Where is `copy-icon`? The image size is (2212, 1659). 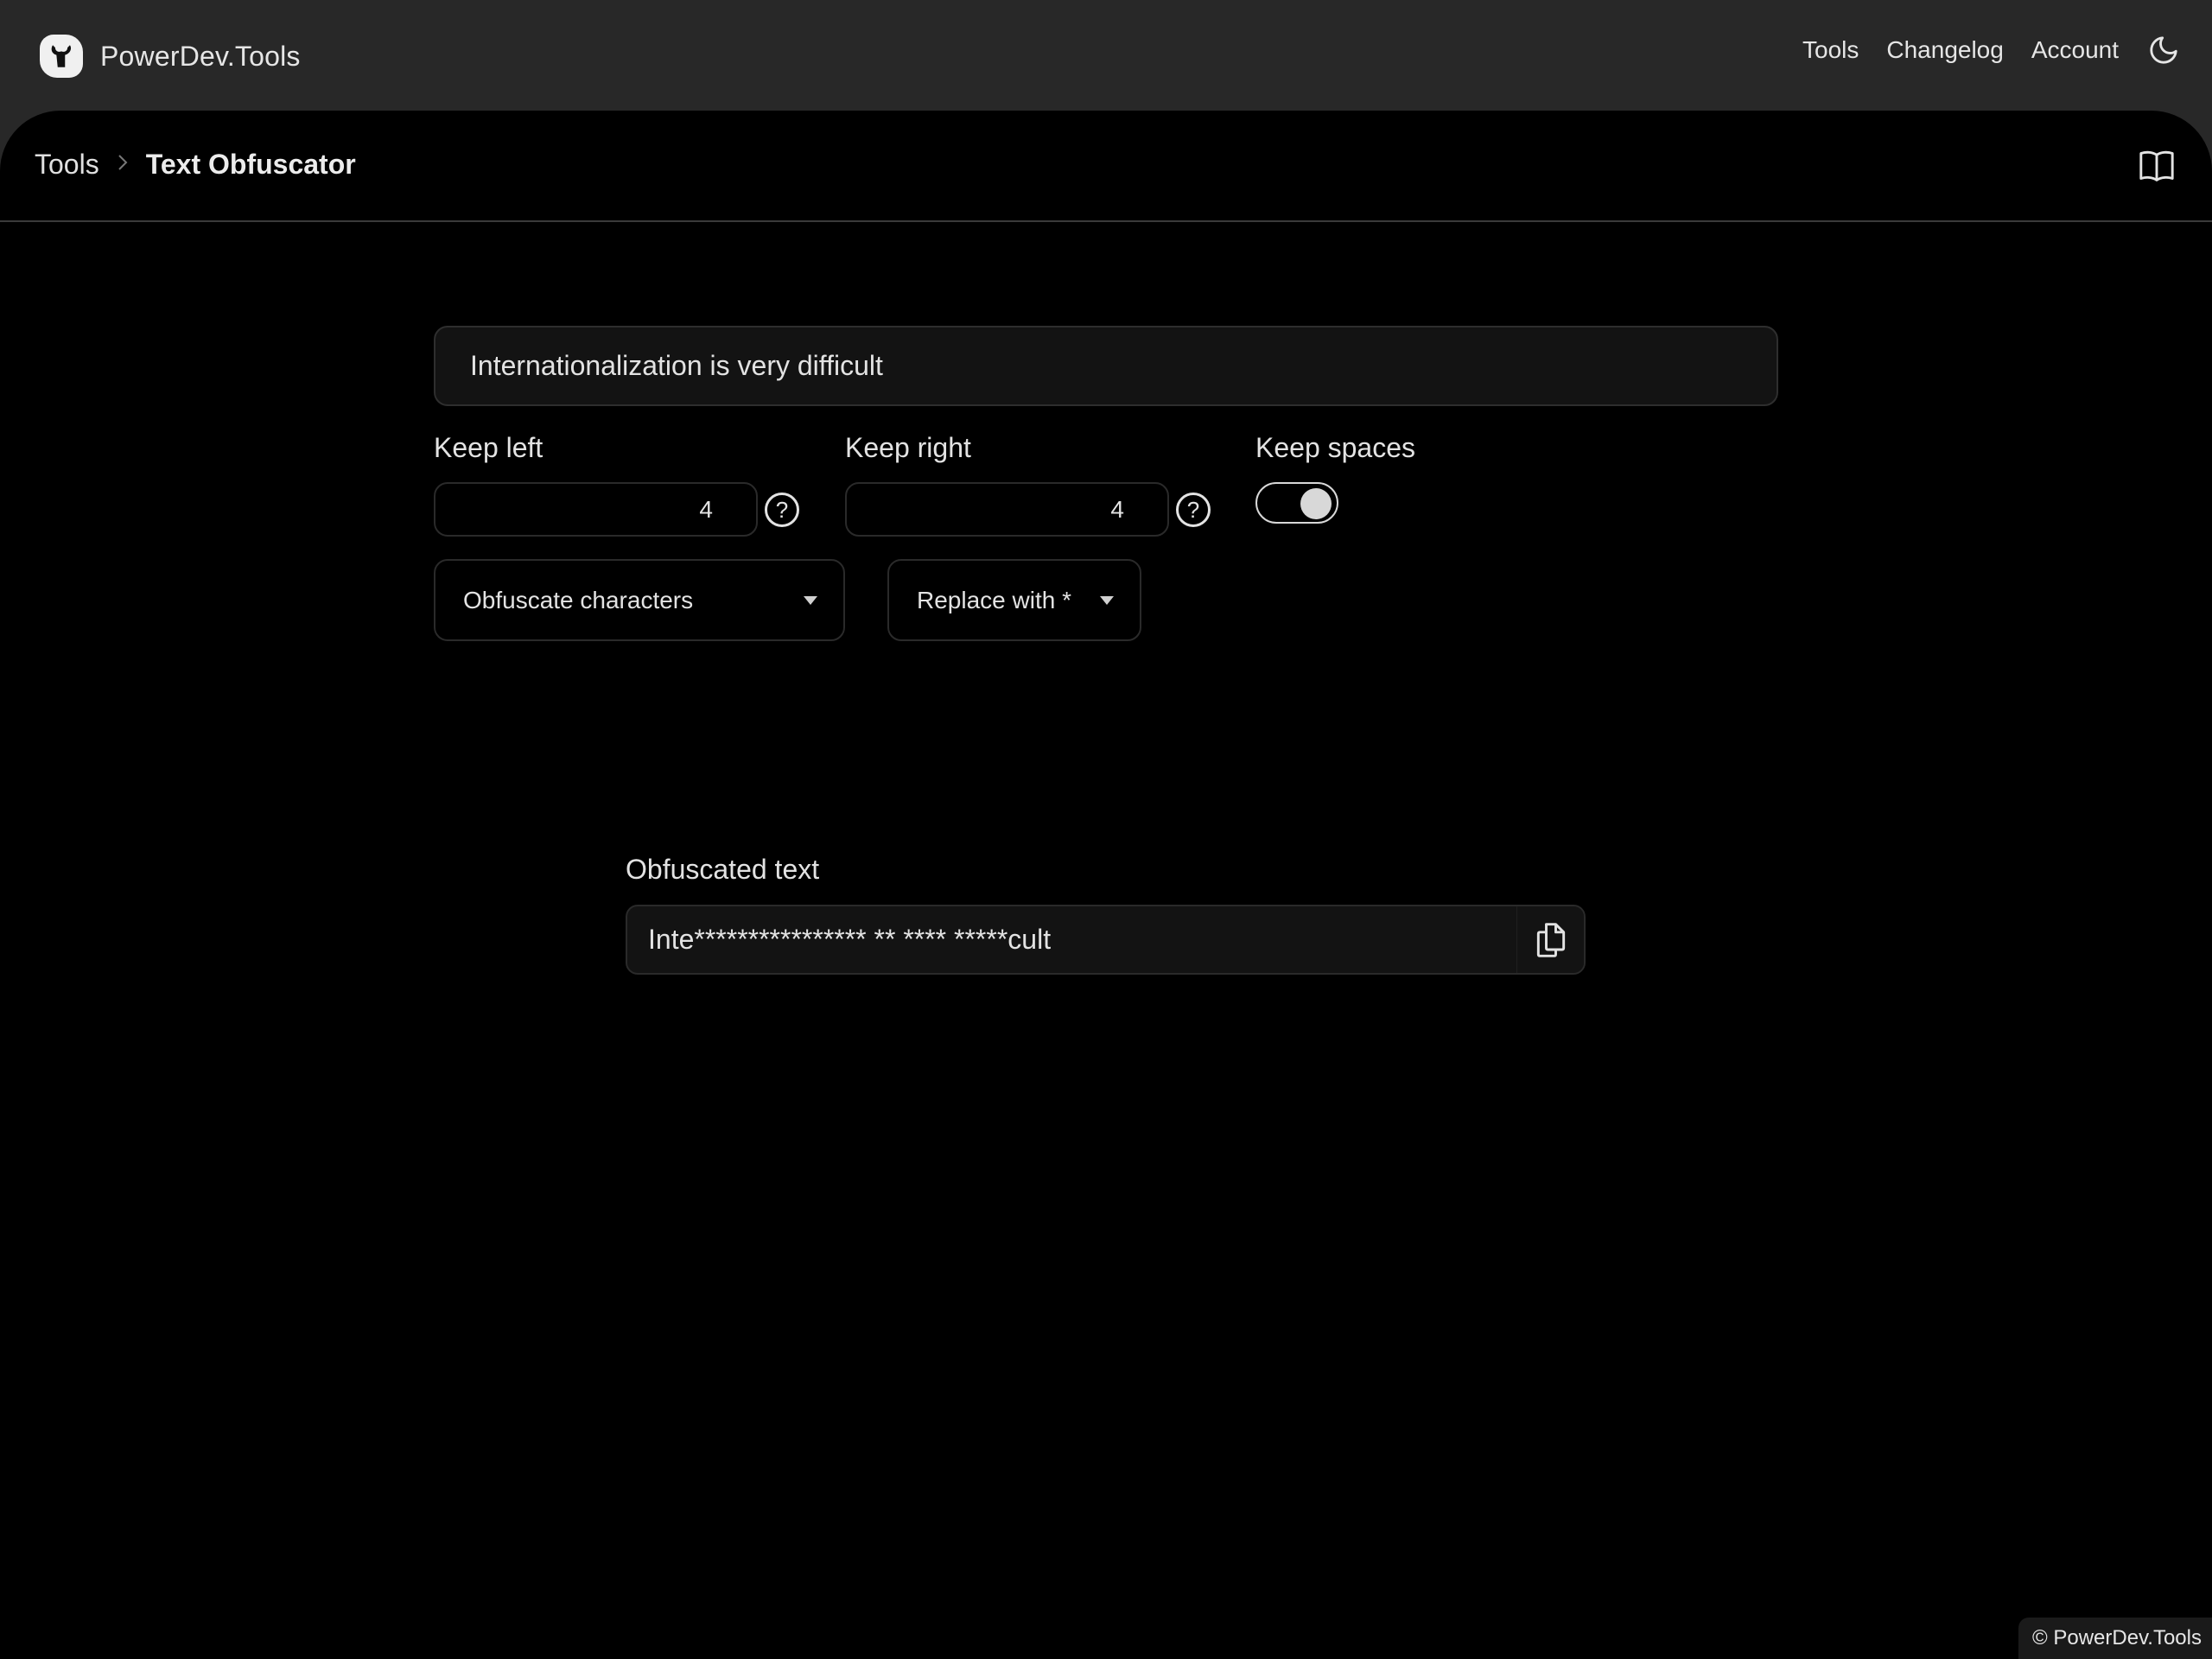 copy-icon is located at coordinates (1550, 940).